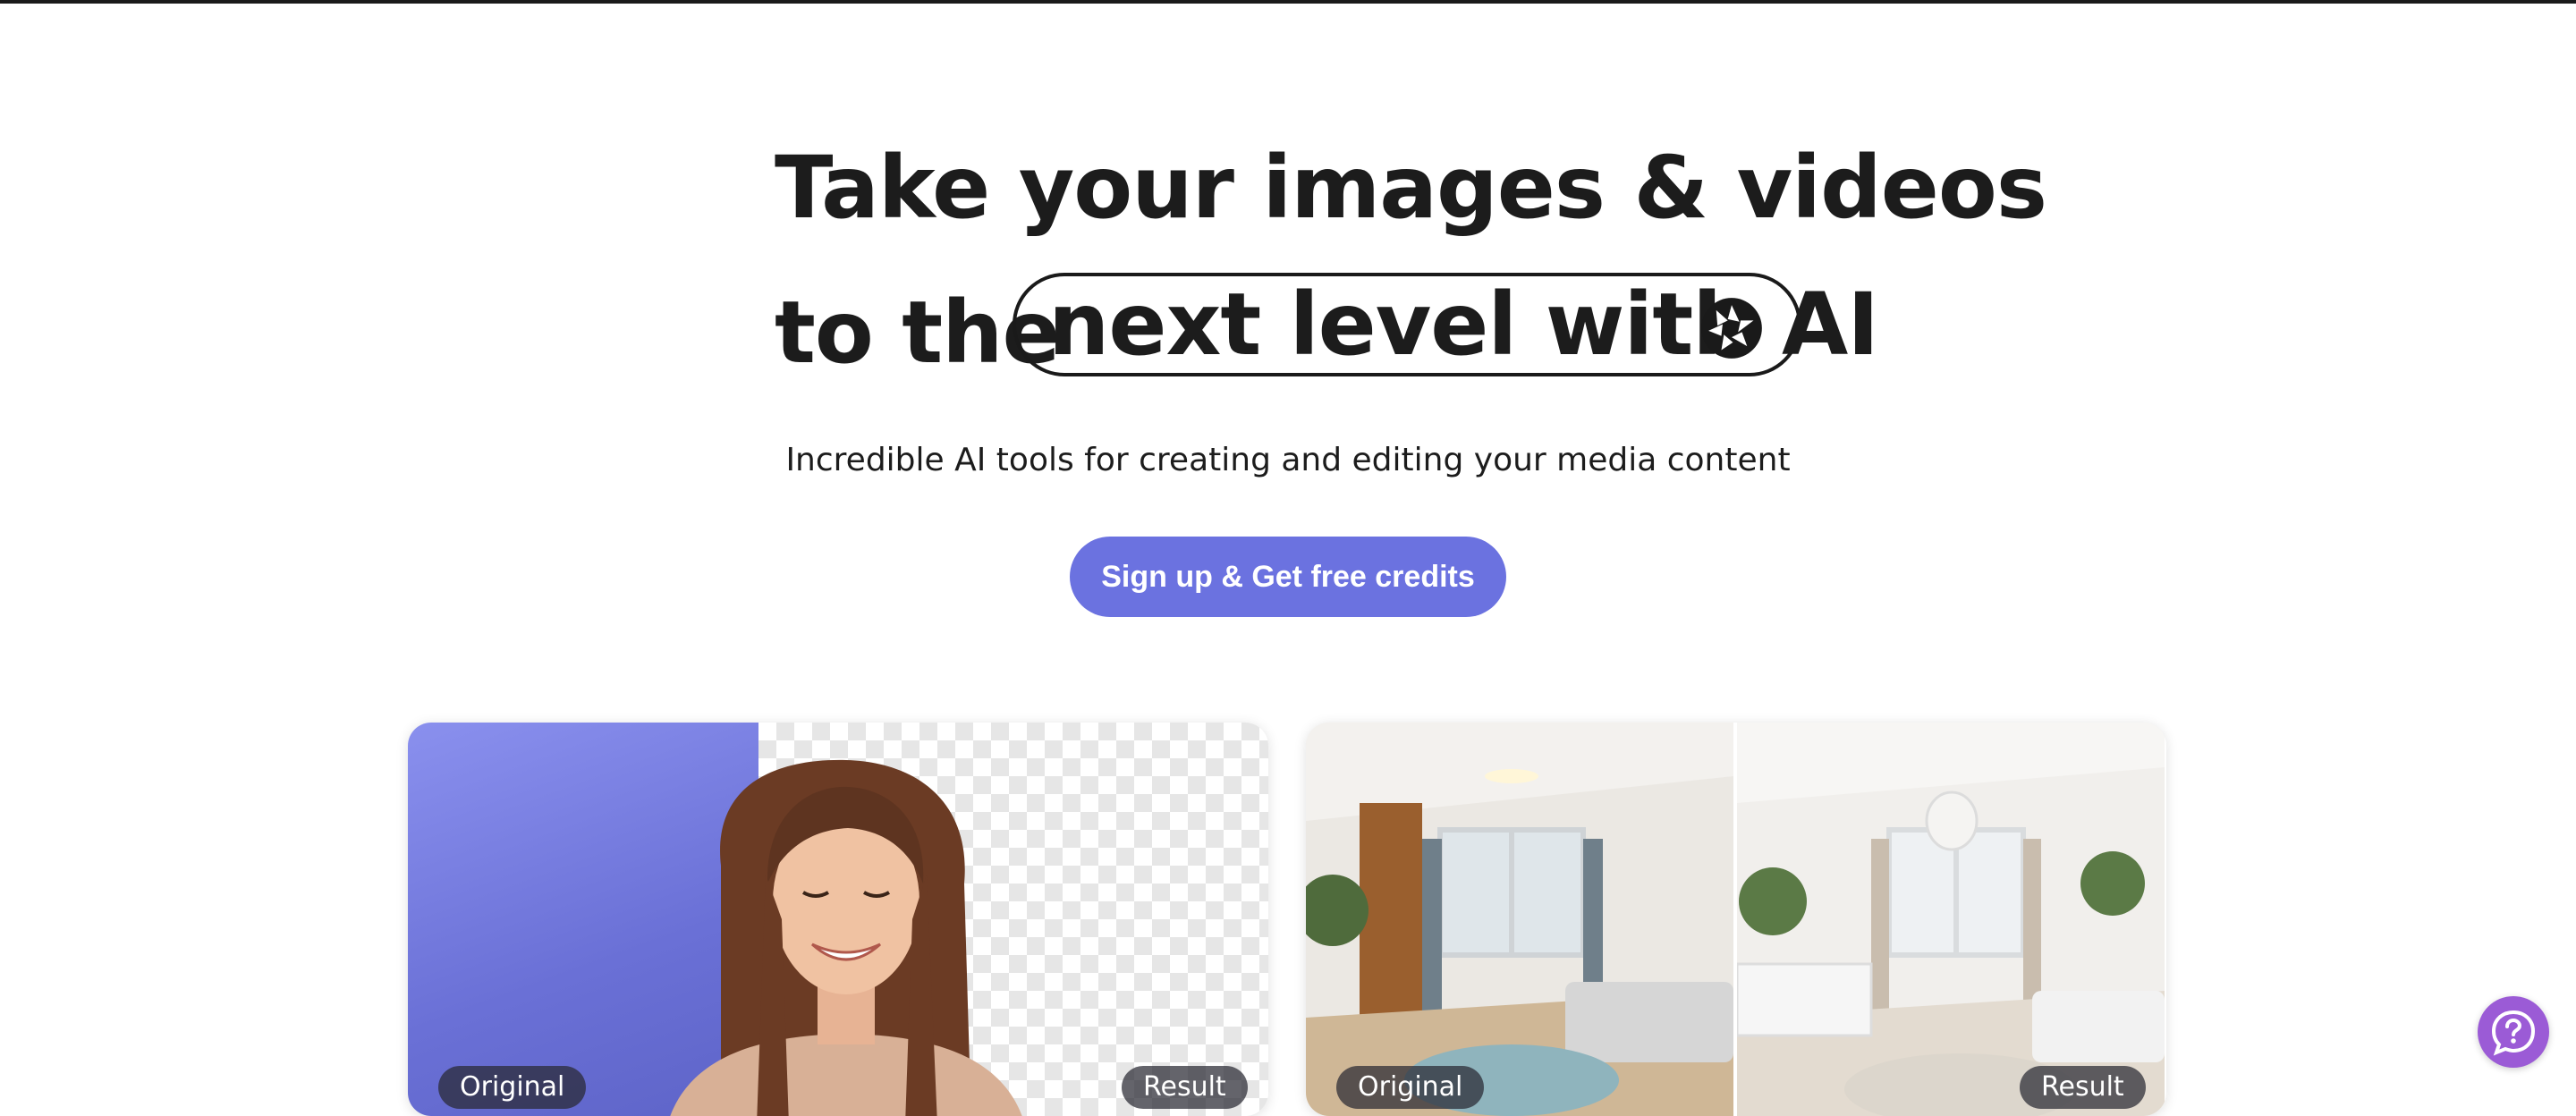 The height and width of the screenshot is (1116, 2576). What do you see at coordinates (1288, 2) in the screenshot?
I see `top-border` at bounding box center [1288, 2].